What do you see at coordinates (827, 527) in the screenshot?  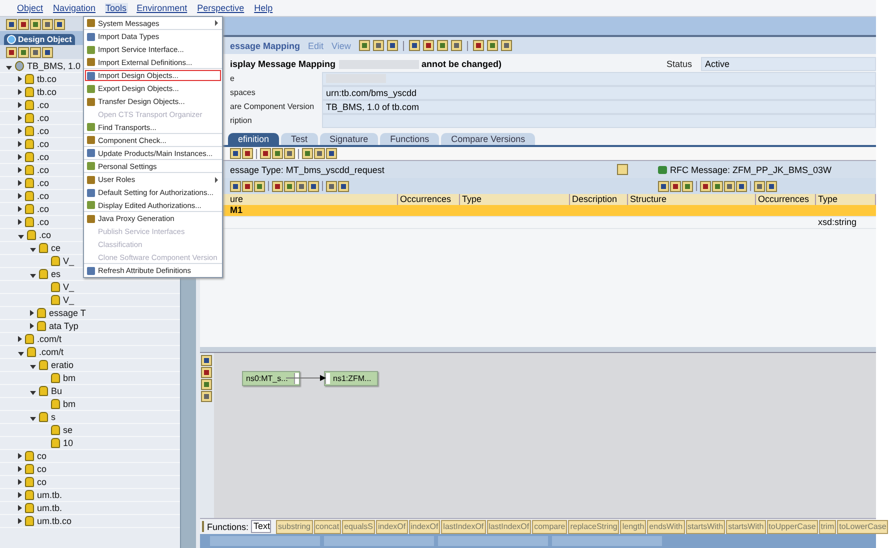 I see `function-button: trim` at bounding box center [827, 527].